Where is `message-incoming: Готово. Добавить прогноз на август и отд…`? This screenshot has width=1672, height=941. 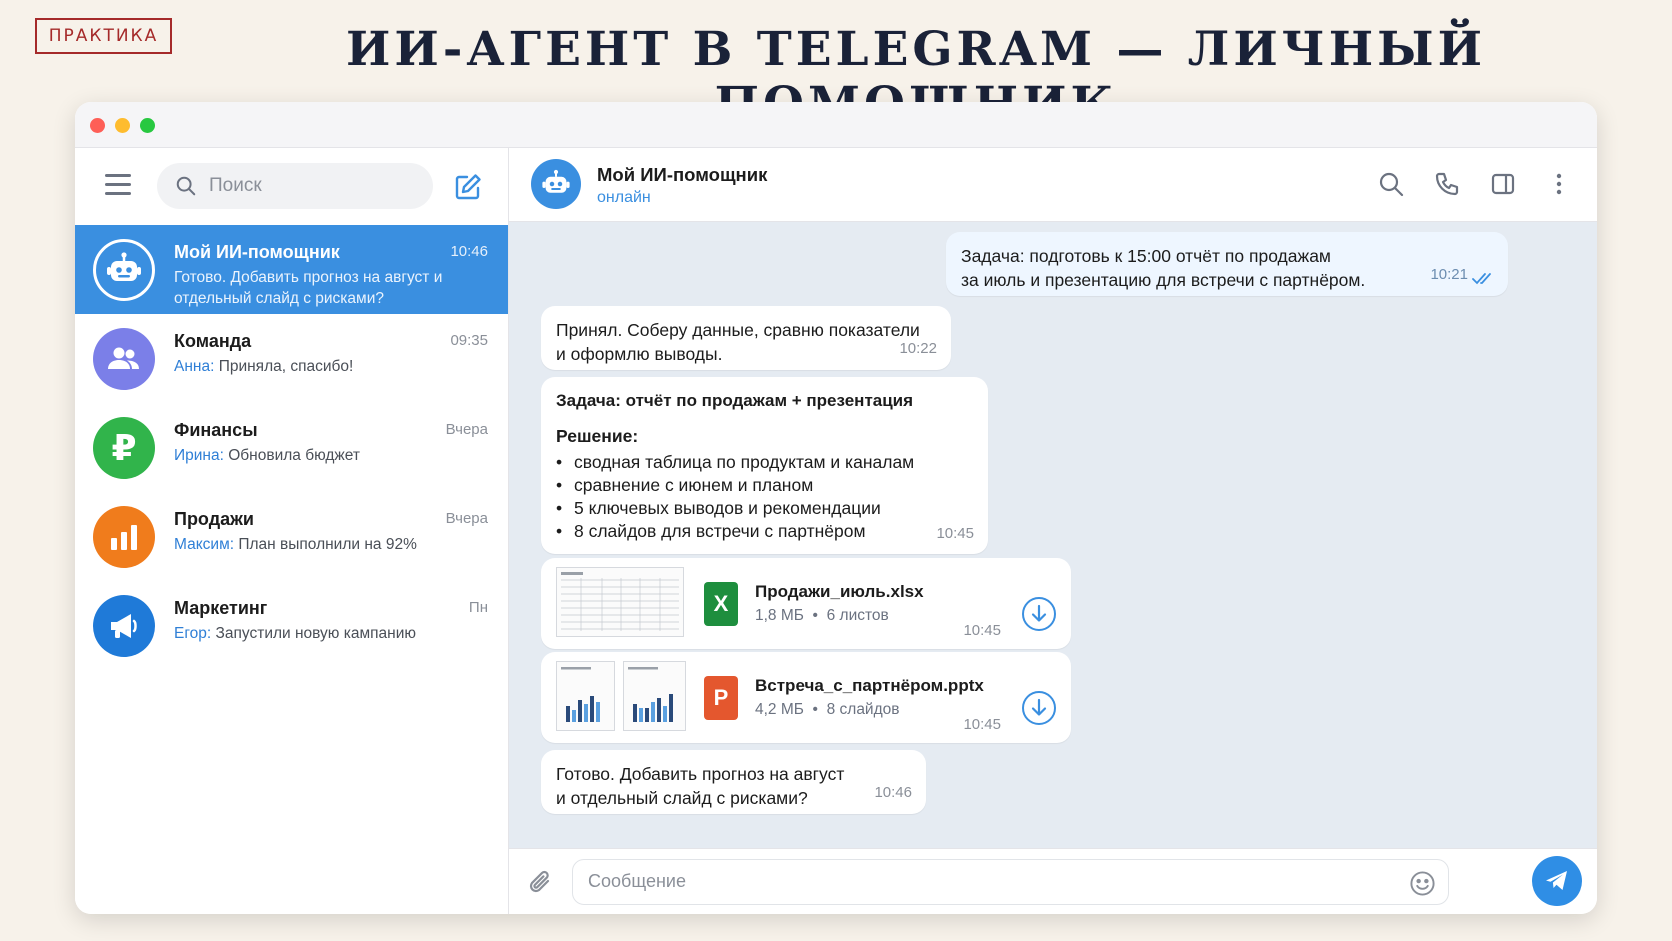 message-incoming: Готово. Добавить прогноз на август и отд… is located at coordinates (733, 782).